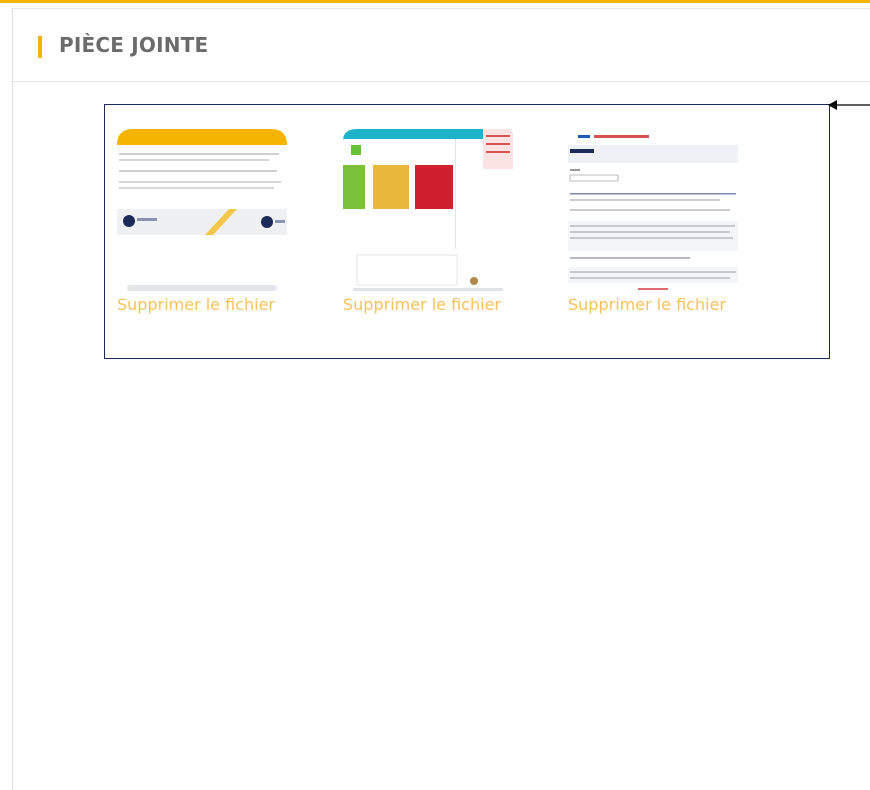 This screenshot has width=870, height=790. I want to click on document-preview-image, so click(202, 209).